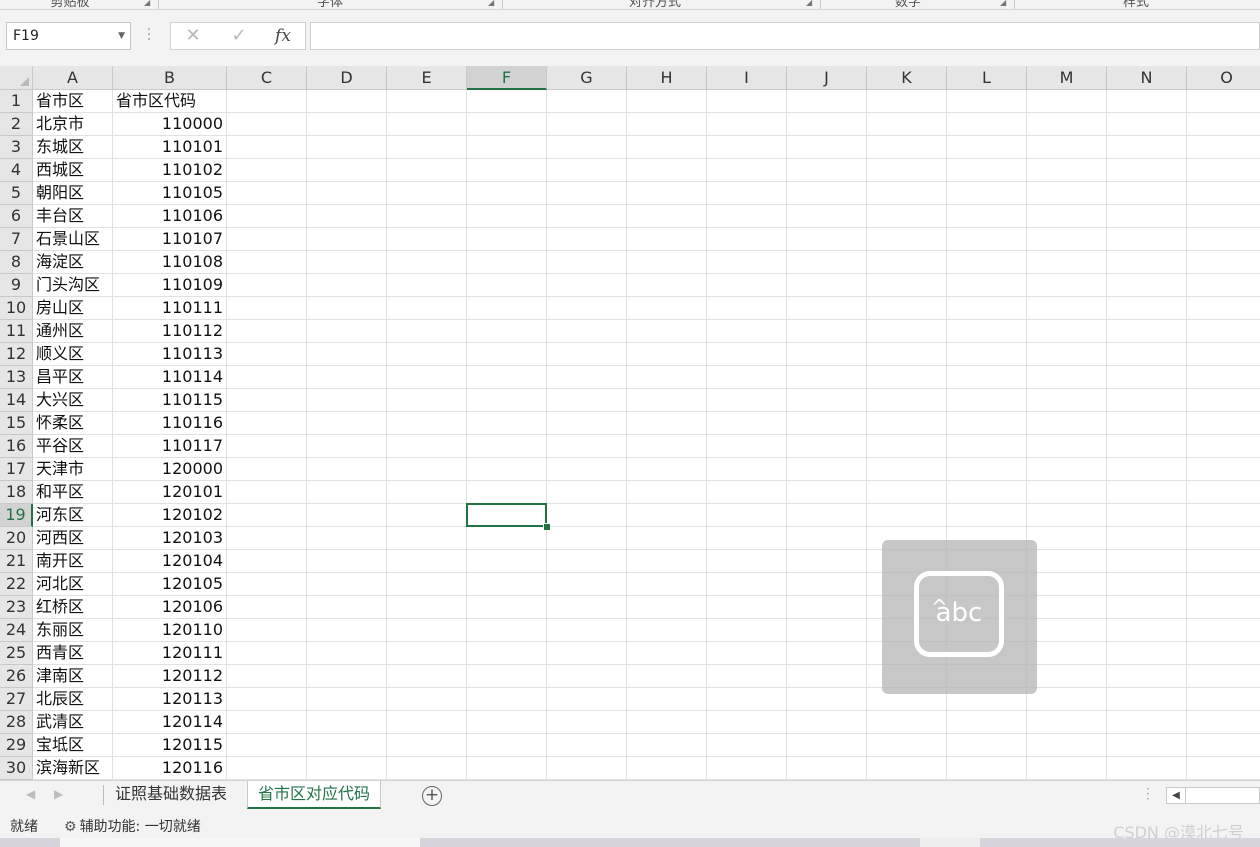 Image resolution: width=1260 pixels, height=847 pixels. What do you see at coordinates (907, 124) in the screenshot?
I see `cell-k2` at bounding box center [907, 124].